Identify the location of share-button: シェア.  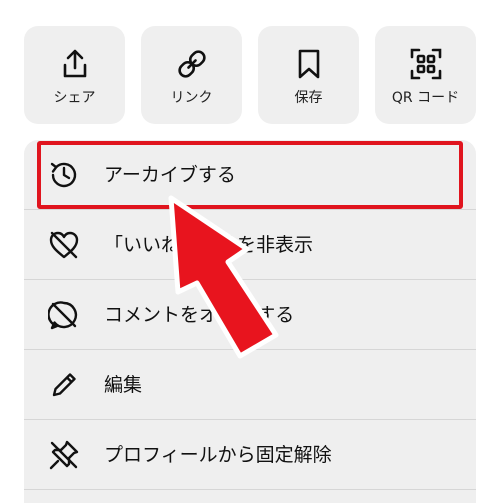
(74, 75).